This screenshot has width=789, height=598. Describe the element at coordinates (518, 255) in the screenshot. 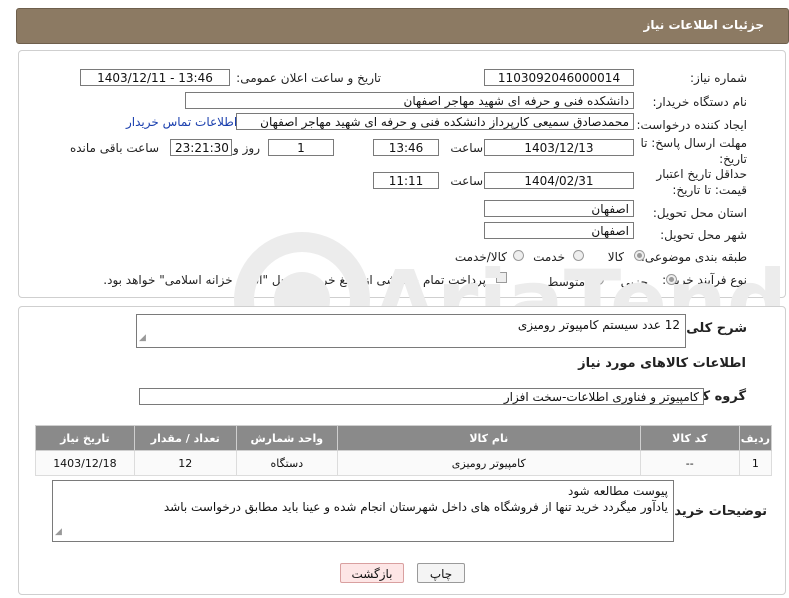

I see `category-radio-goods-service` at that location.